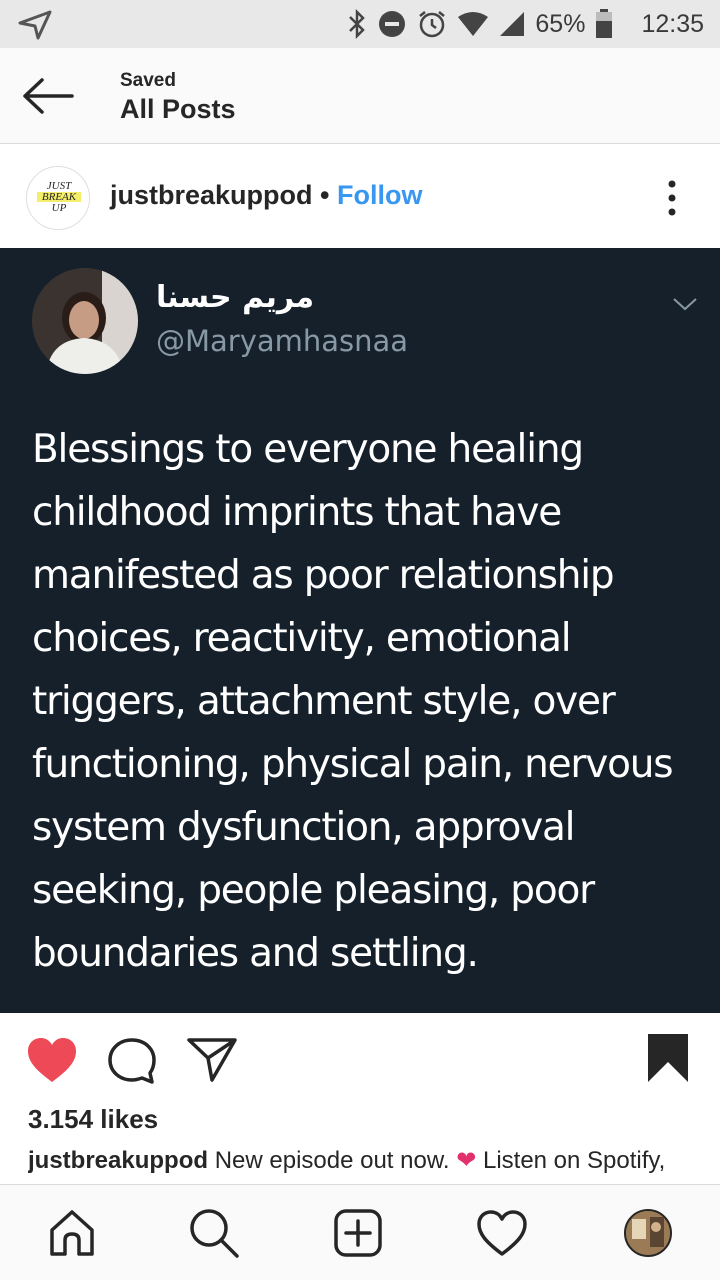 This screenshot has height=1280, width=720. I want to click on post-author-avatar: JUST BREAK UP, so click(58, 198).